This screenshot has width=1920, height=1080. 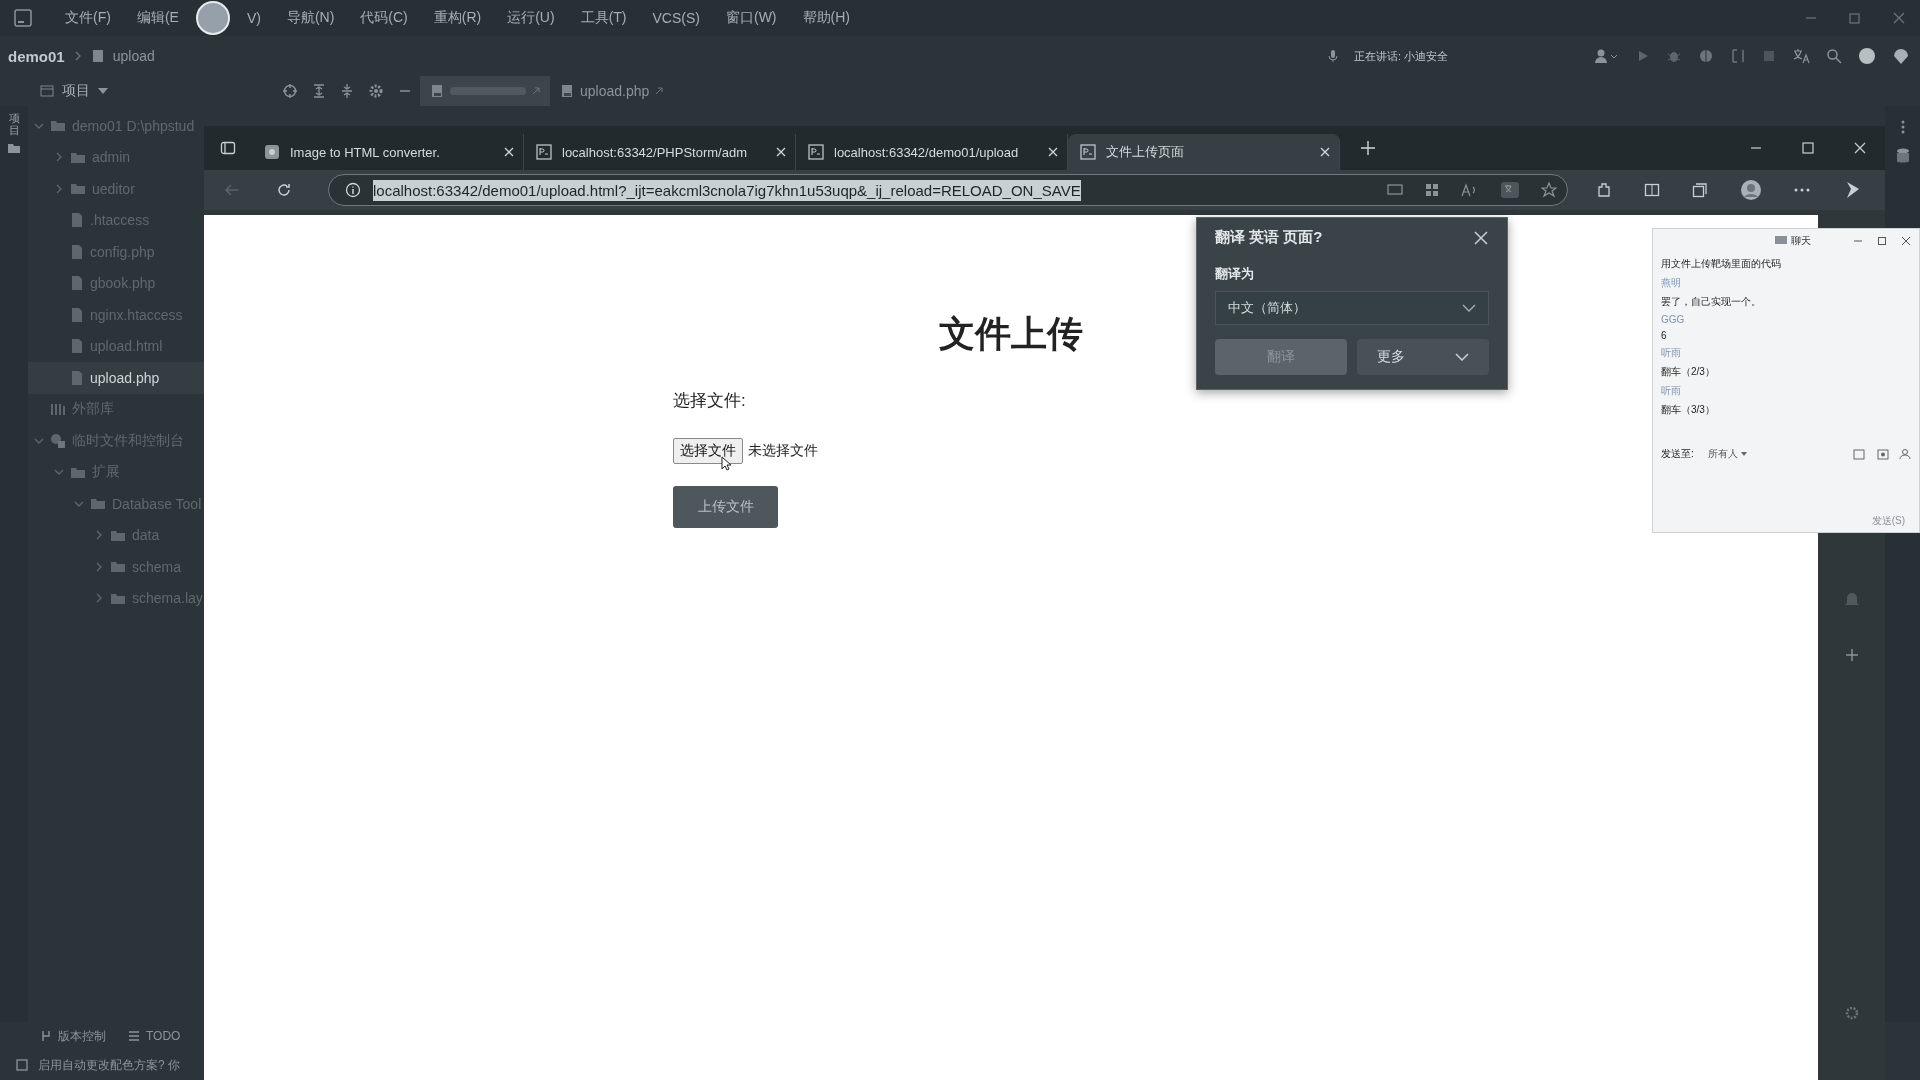 I want to click on collections-icon, so click(x=1700, y=190).